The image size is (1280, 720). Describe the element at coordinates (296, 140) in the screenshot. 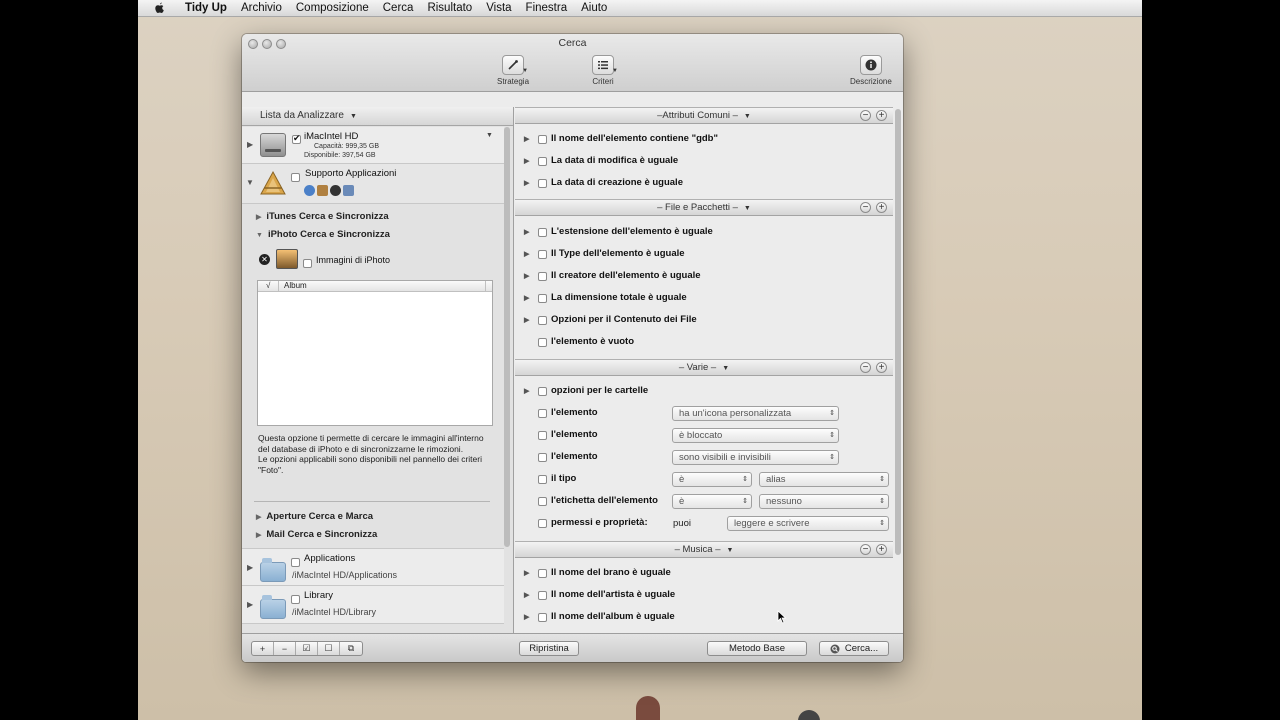

I see `disk-checkbox` at that location.